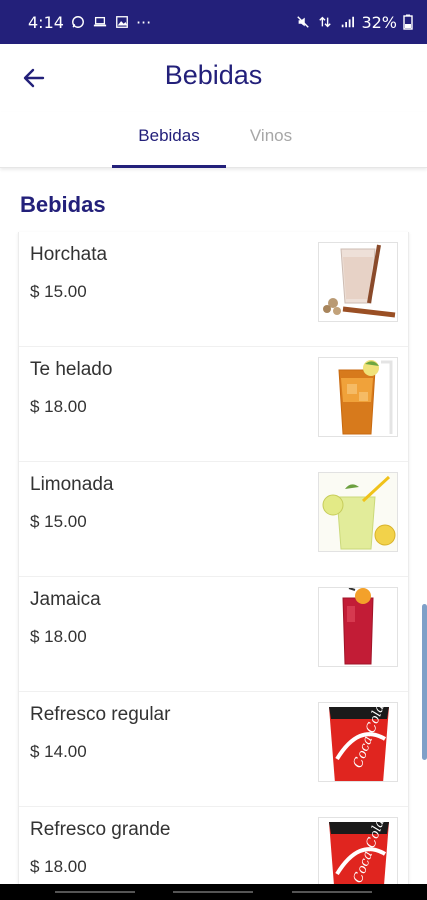  I want to click on item-name: Refresco regular, so click(100, 714).